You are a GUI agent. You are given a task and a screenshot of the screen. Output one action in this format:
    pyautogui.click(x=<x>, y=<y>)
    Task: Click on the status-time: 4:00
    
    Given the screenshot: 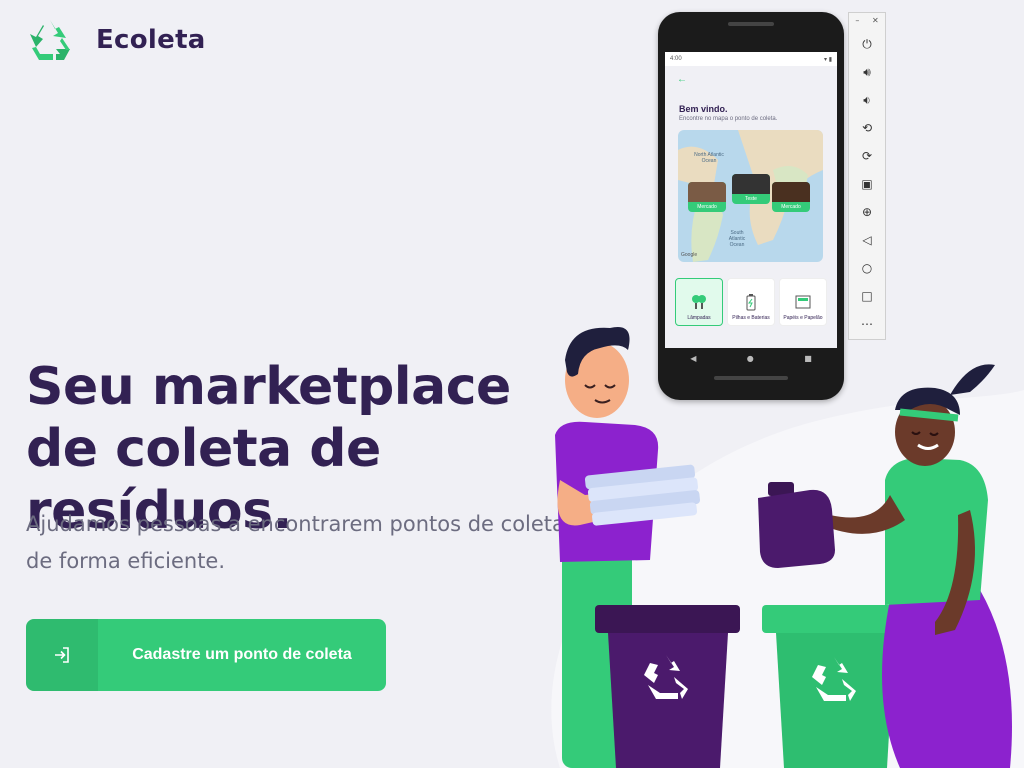 What is the action you would take?
    pyautogui.click(x=676, y=59)
    